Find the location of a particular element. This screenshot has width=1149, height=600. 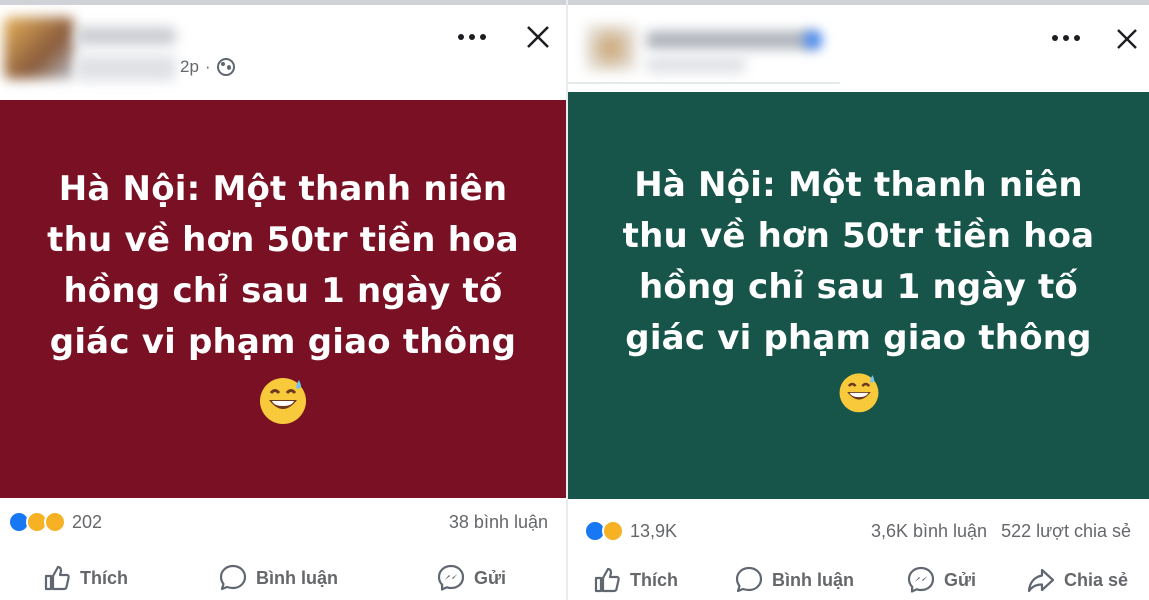

globe-icon is located at coordinates (225, 67).